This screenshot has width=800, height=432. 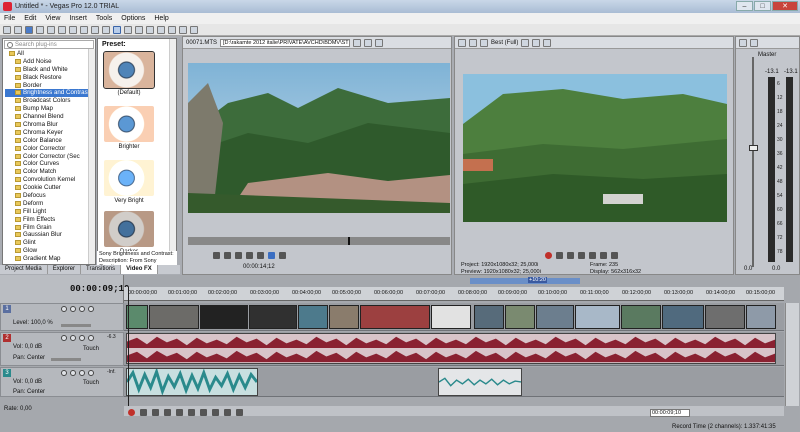 What do you see at coordinates (744, 6) in the screenshot?
I see `minimize-button: –` at bounding box center [744, 6].